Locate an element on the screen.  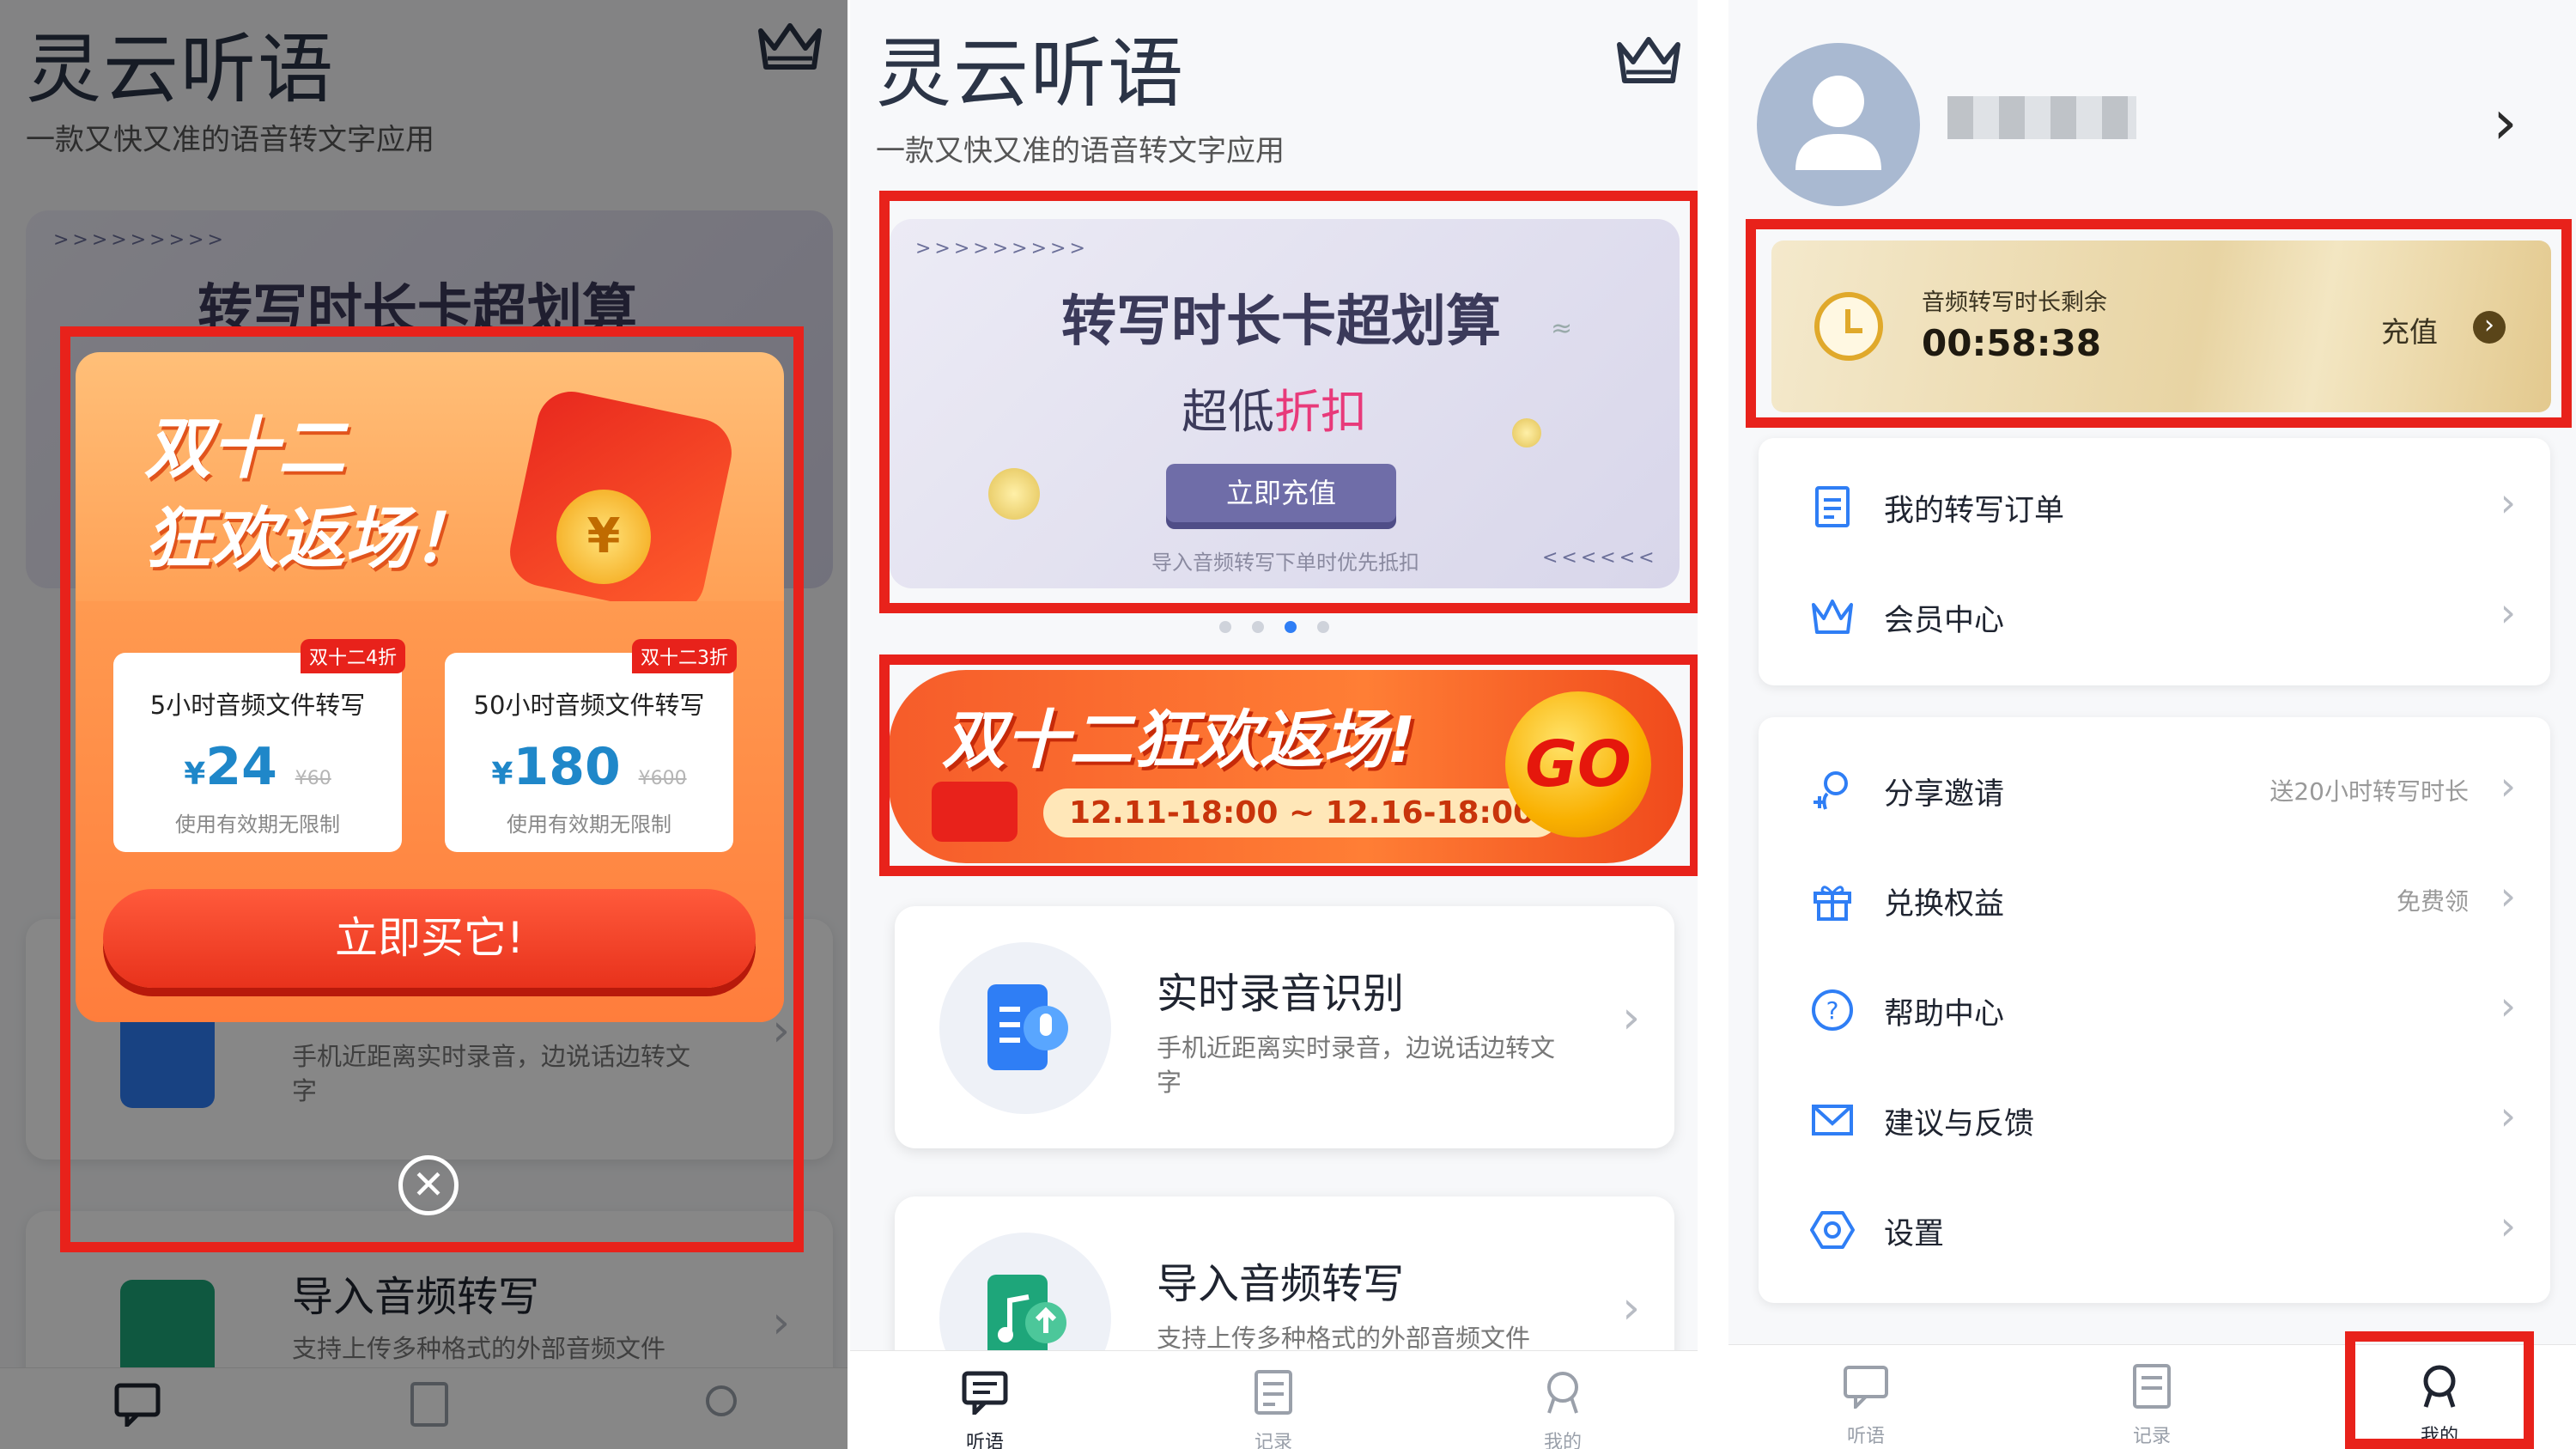
menu-item-help: ? 帮助中心 › is located at coordinates (2163, 1010).